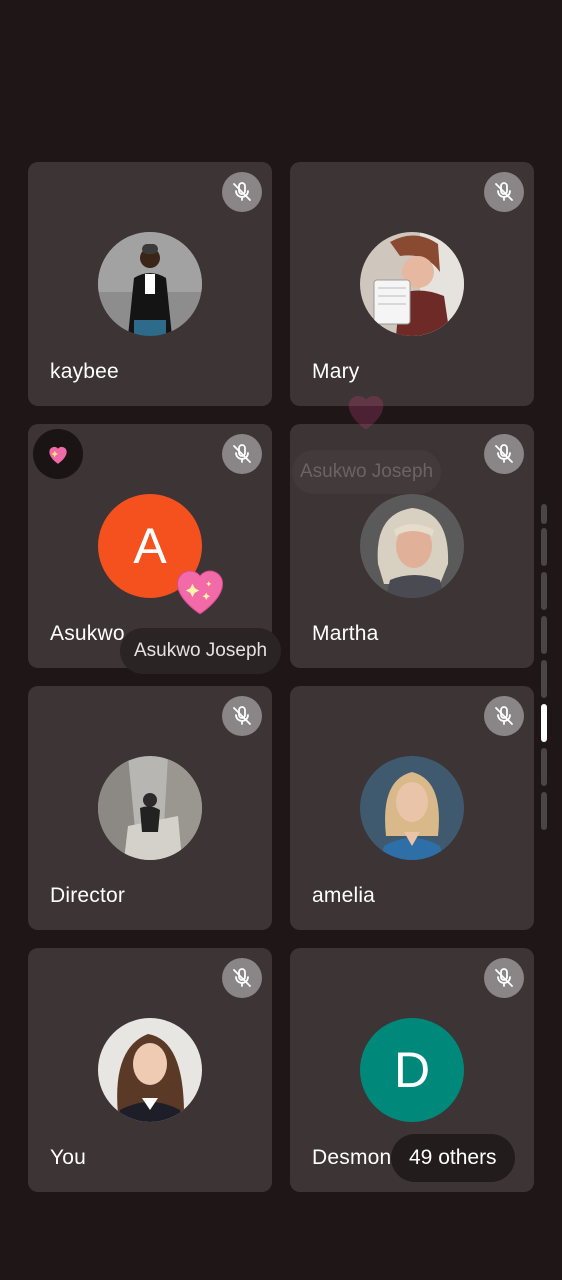 The image size is (562, 1280). What do you see at coordinates (366, 410) in the screenshot?
I see `faded-reaction-heart-icon` at bounding box center [366, 410].